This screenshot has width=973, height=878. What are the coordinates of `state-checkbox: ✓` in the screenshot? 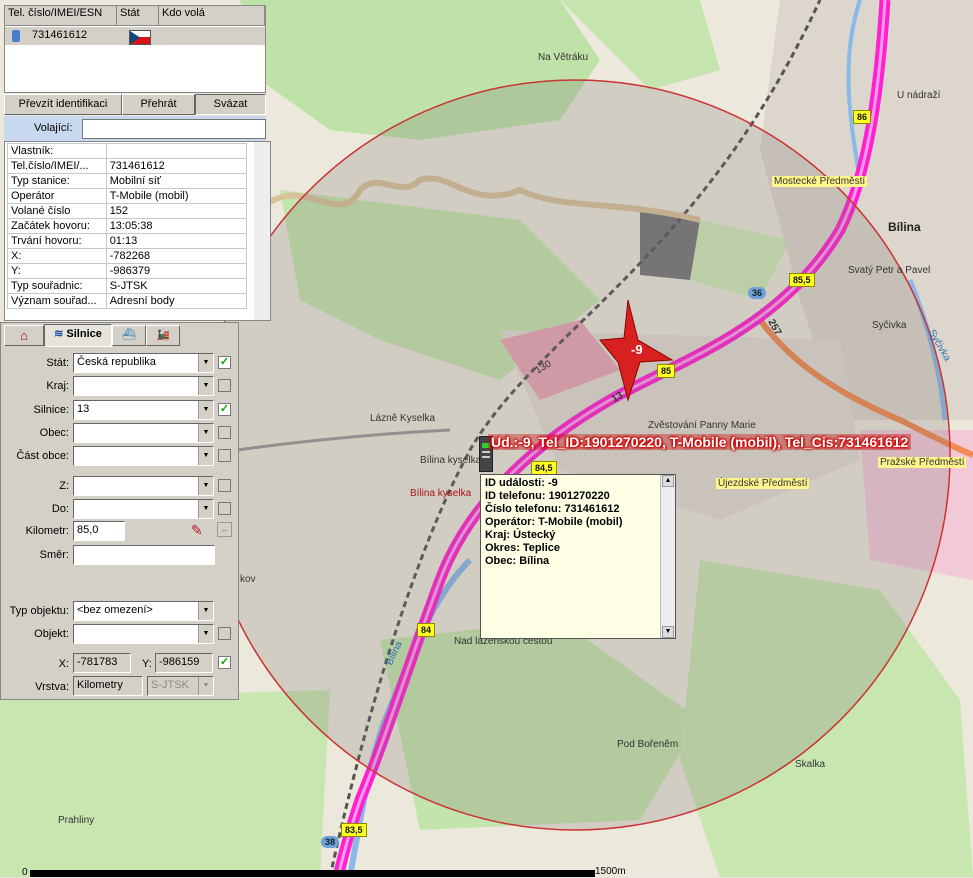 It's located at (224, 362).